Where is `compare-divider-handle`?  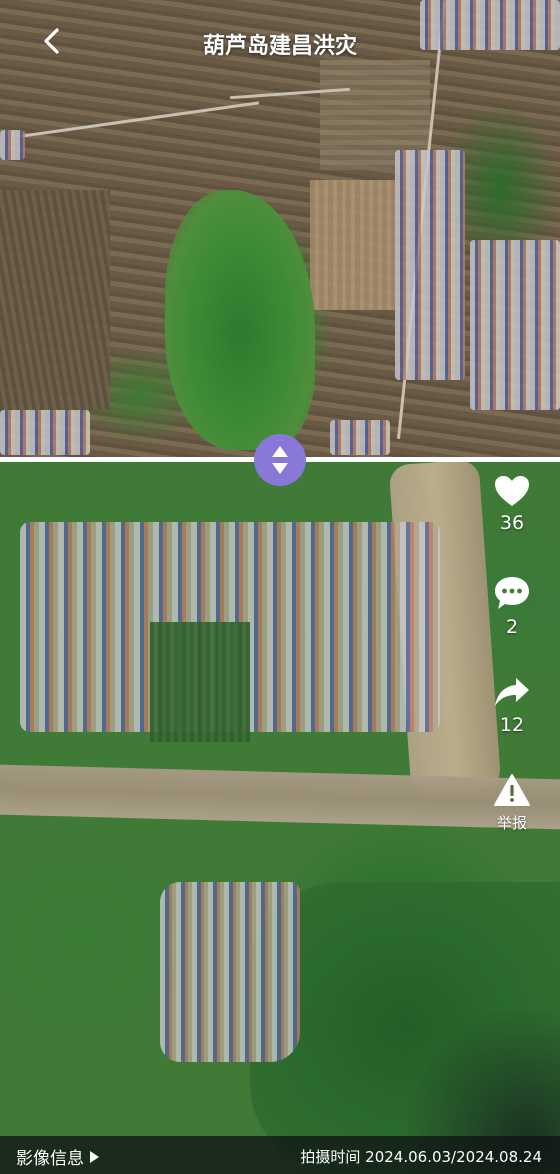 compare-divider-handle is located at coordinates (280, 460).